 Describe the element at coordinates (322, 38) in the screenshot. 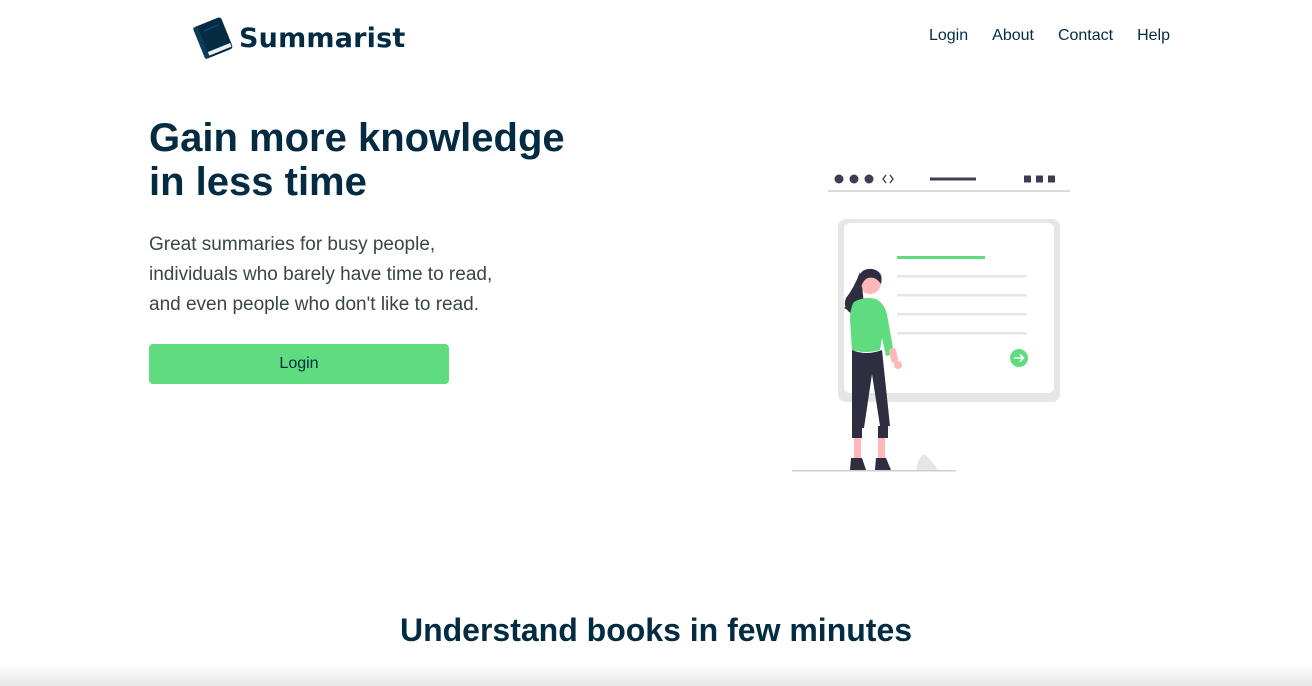

I see `brand-name: Summarist` at that location.